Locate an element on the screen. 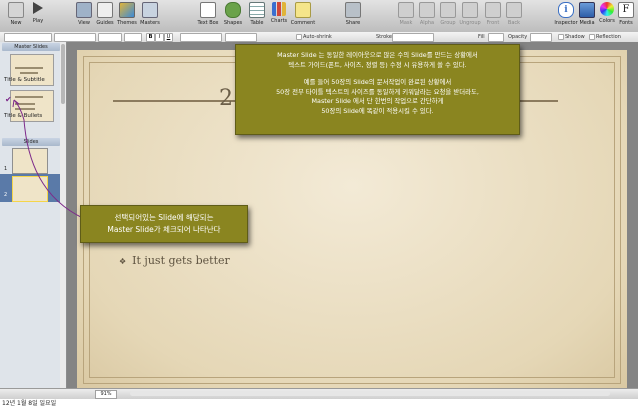 The width and height of the screenshot is (638, 409). italic-button: I is located at coordinates (159, 37).